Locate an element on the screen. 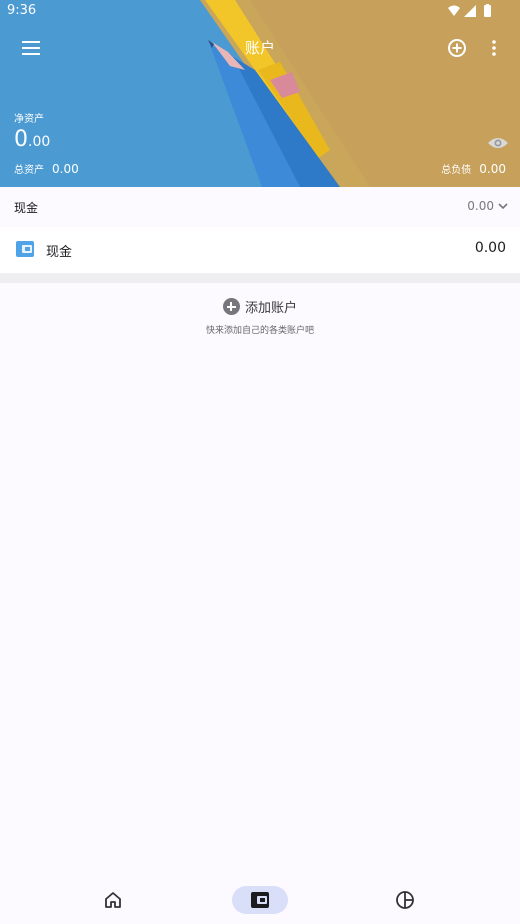 The height and width of the screenshot is (924, 520). total-liabilities-label: 总负债 is located at coordinates (456, 170).